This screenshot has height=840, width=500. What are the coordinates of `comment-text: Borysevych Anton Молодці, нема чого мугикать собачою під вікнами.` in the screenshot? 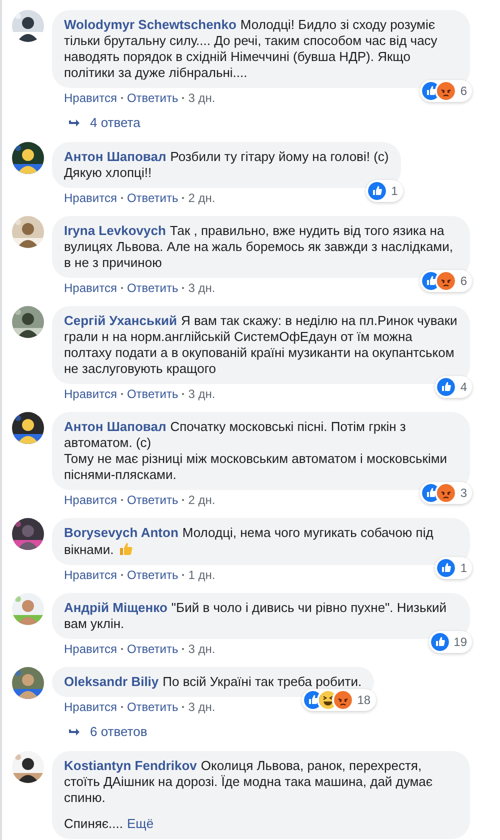 It's located at (249, 541).